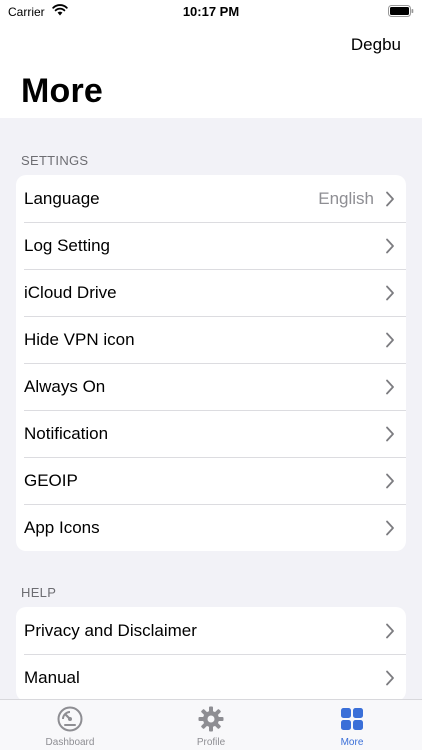 The height and width of the screenshot is (750, 422). I want to click on tab-label: More, so click(352, 742).